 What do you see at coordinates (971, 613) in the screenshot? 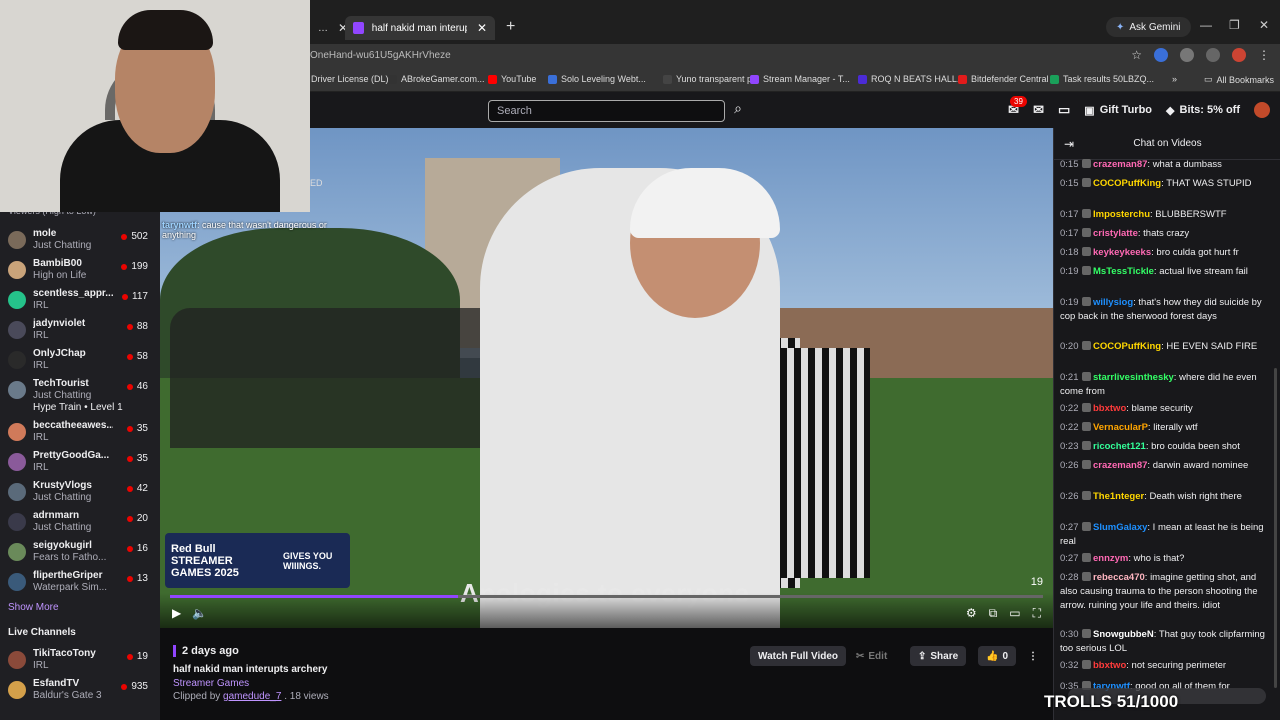
I see `settings-gear-icon: ⚙` at bounding box center [971, 613].